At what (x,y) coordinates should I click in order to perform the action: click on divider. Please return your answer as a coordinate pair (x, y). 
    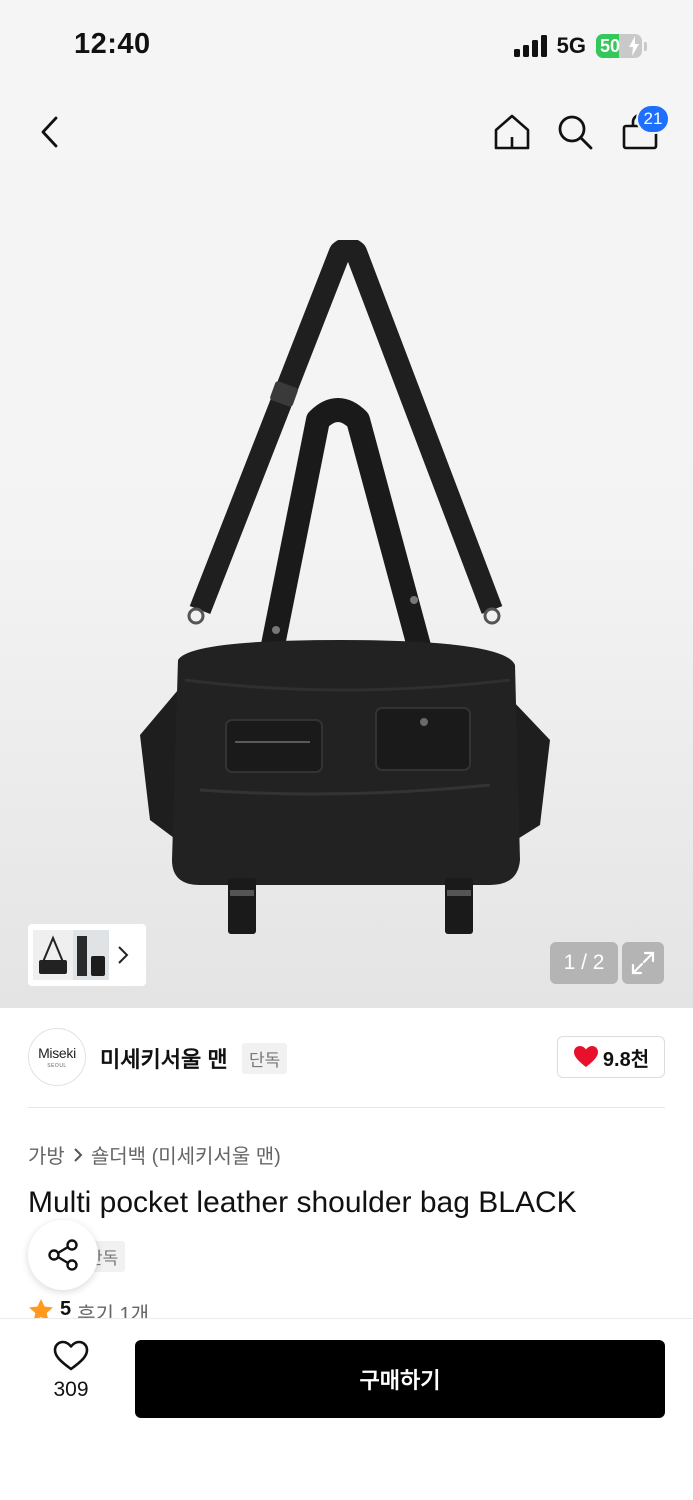
    Looking at the image, I should click on (346, 1107).